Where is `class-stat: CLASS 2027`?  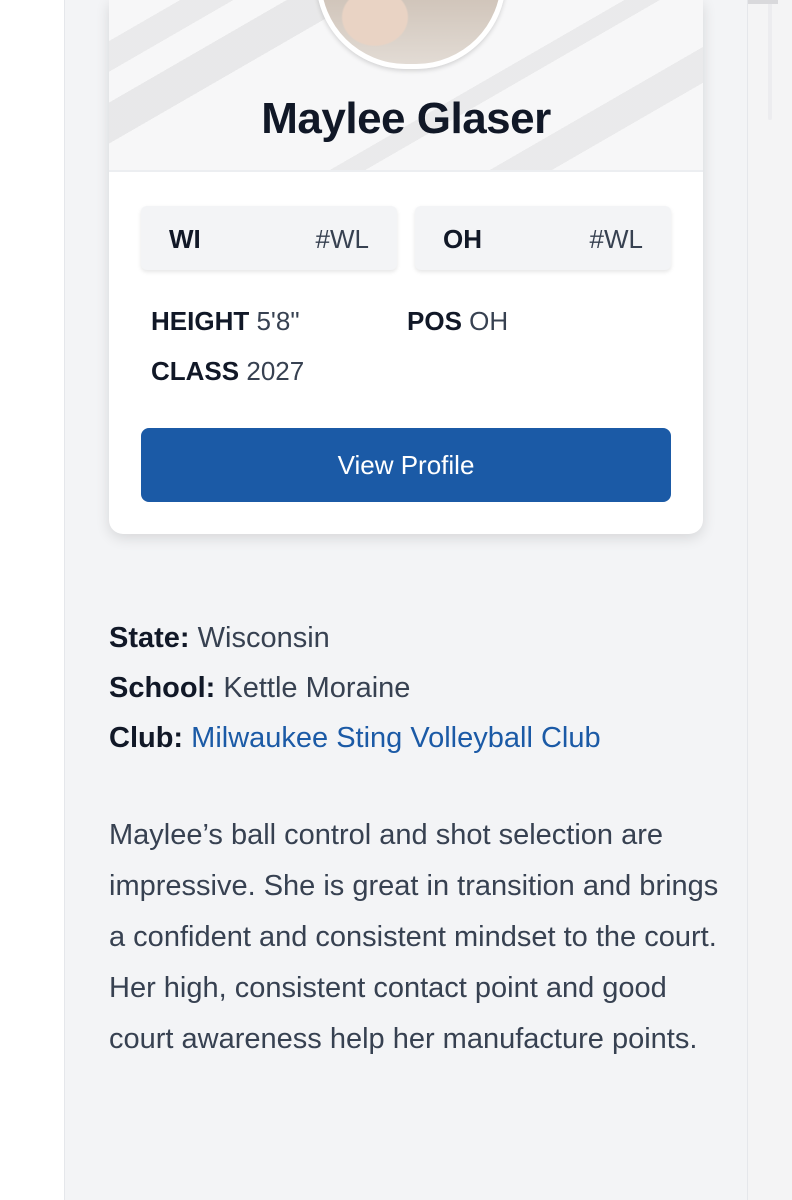 class-stat: CLASS 2027 is located at coordinates (227, 371).